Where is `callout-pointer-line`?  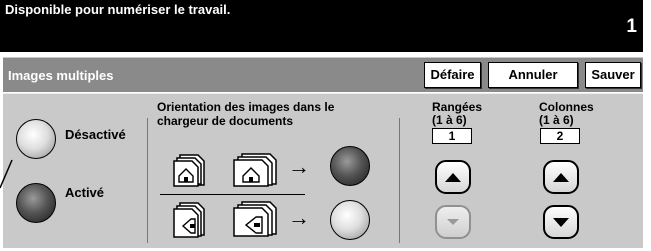 callout-pointer-line is located at coordinates (6, 174).